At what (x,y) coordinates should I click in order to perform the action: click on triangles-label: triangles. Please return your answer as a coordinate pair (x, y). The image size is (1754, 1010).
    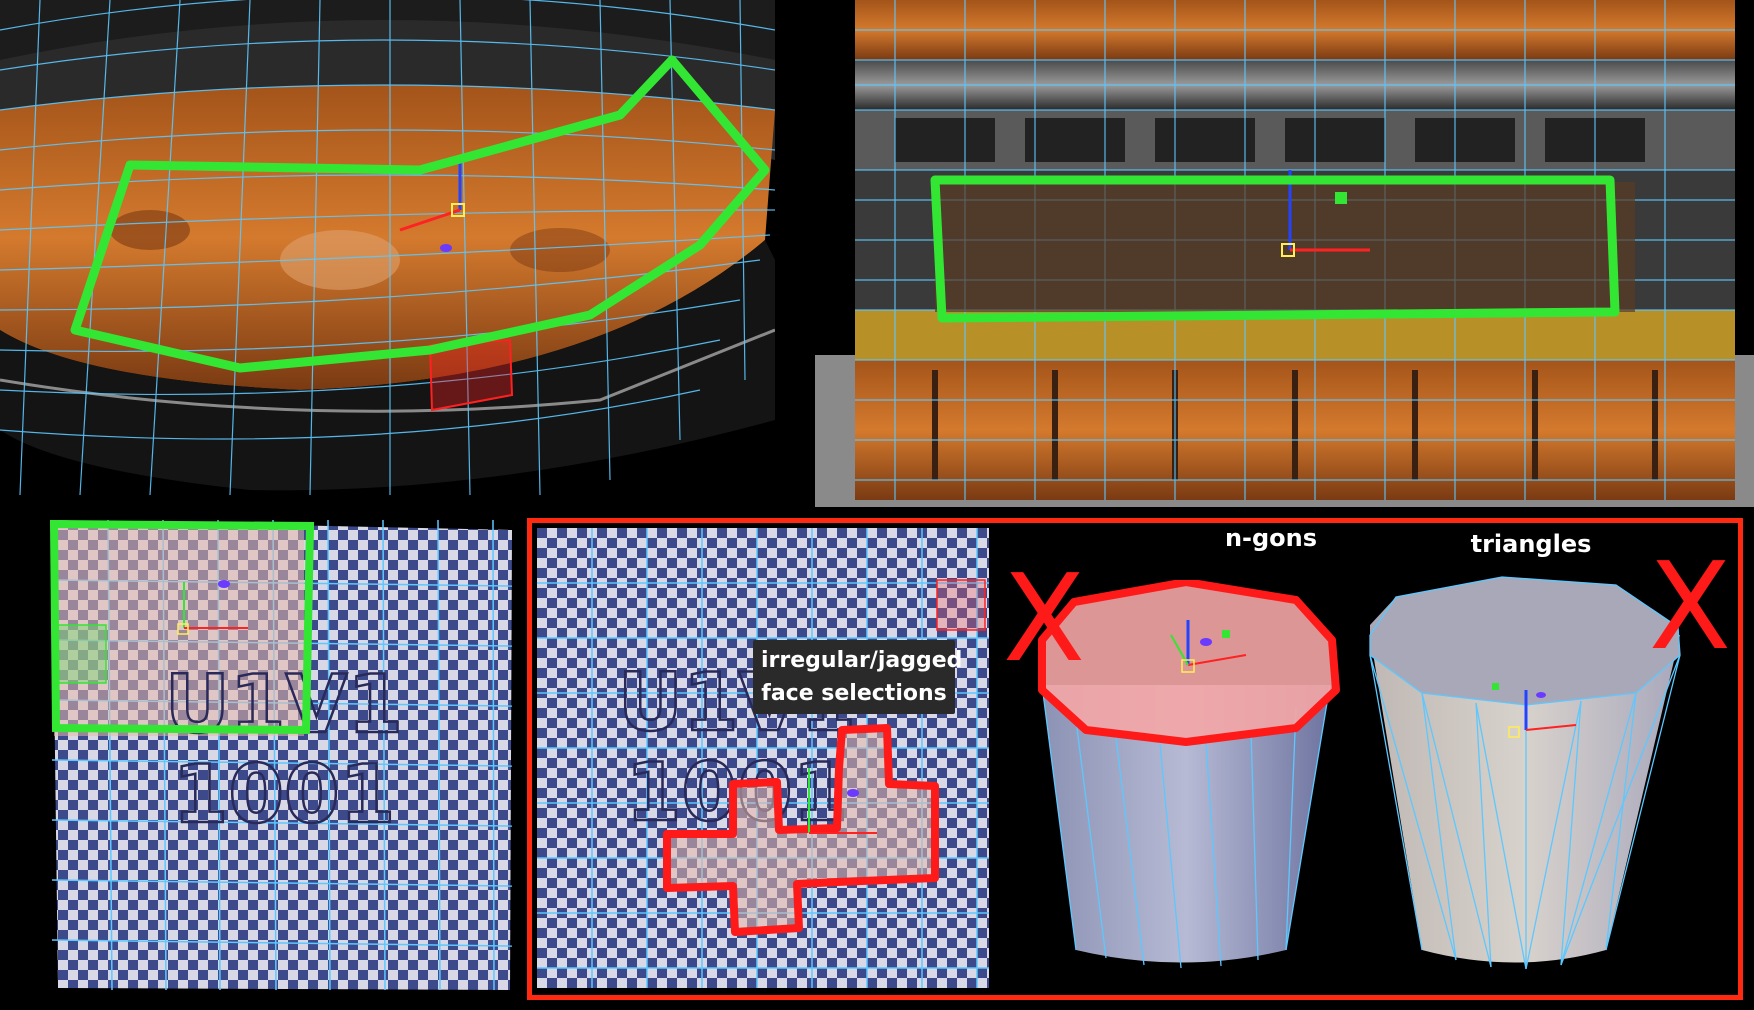
    Looking at the image, I should click on (1531, 544).